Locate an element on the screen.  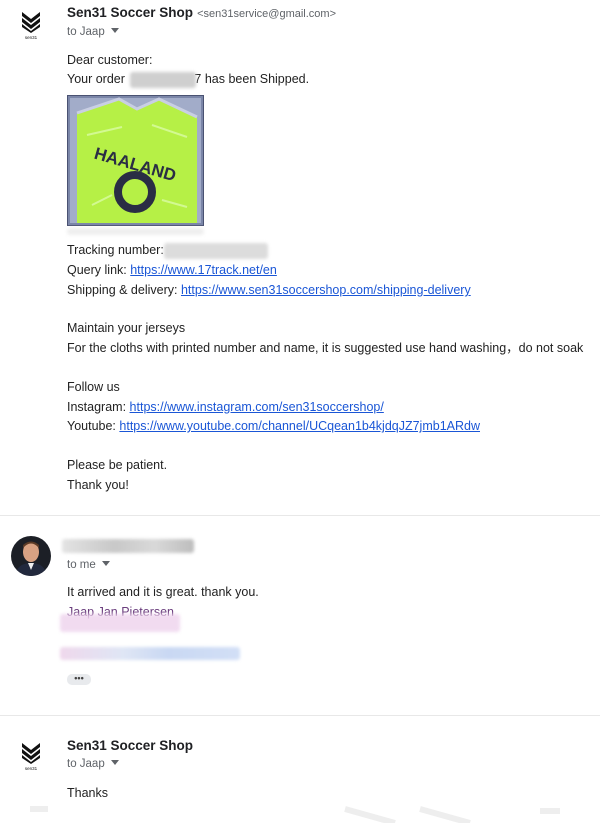
sender-name-text: Sen31 Soccer Shop is located at coordinates (130, 12).